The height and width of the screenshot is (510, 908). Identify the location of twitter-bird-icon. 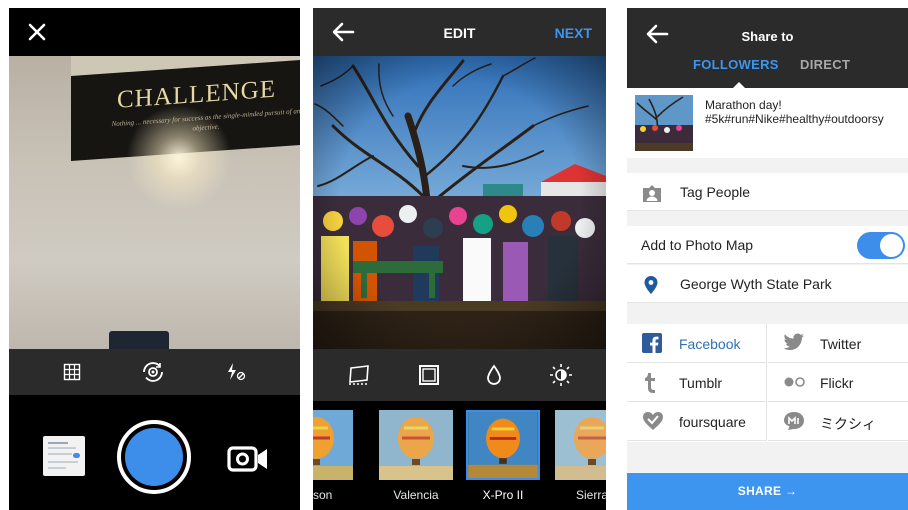
(793, 341).